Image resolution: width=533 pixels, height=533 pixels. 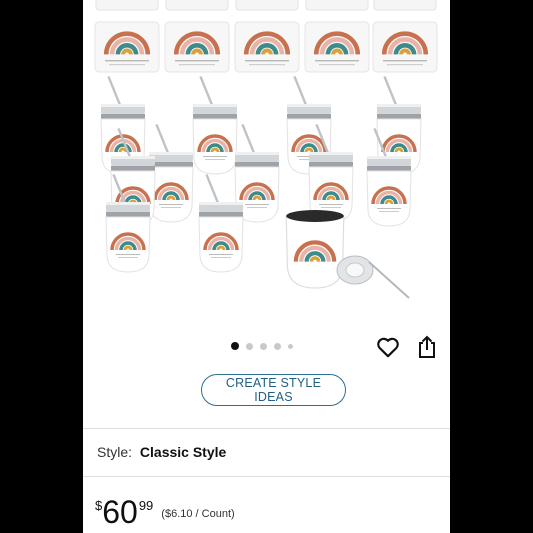 What do you see at coordinates (115, 452) in the screenshot?
I see `style-label: Style:` at bounding box center [115, 452].